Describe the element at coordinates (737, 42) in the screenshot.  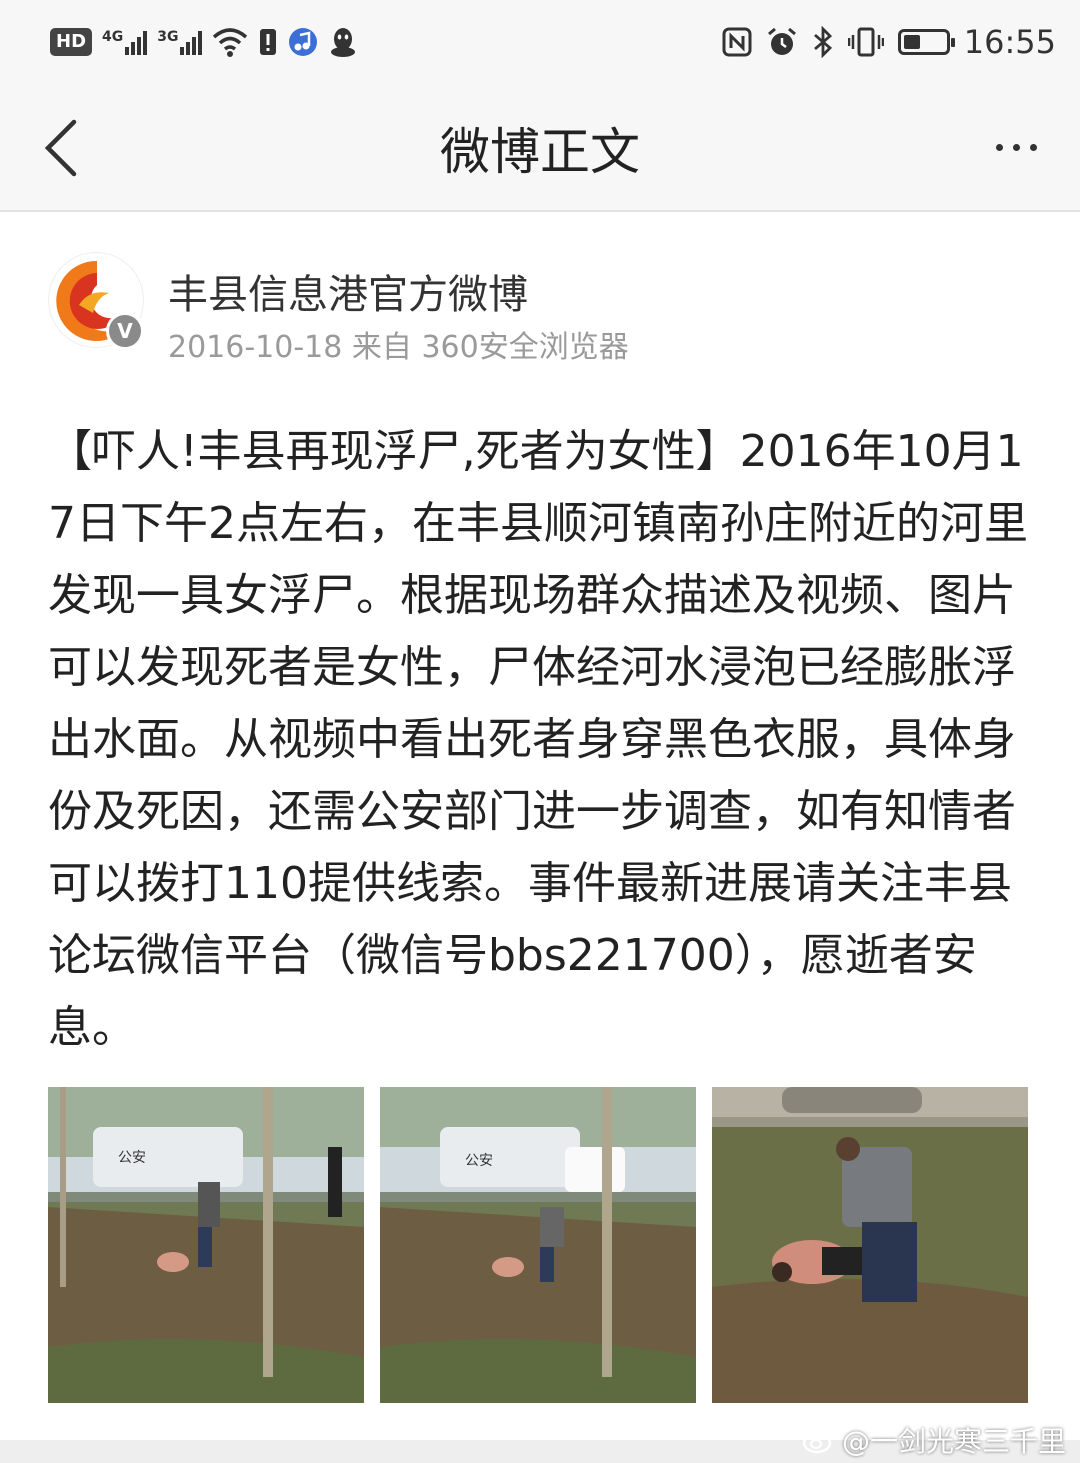
I see `nfc-icon` at that location.